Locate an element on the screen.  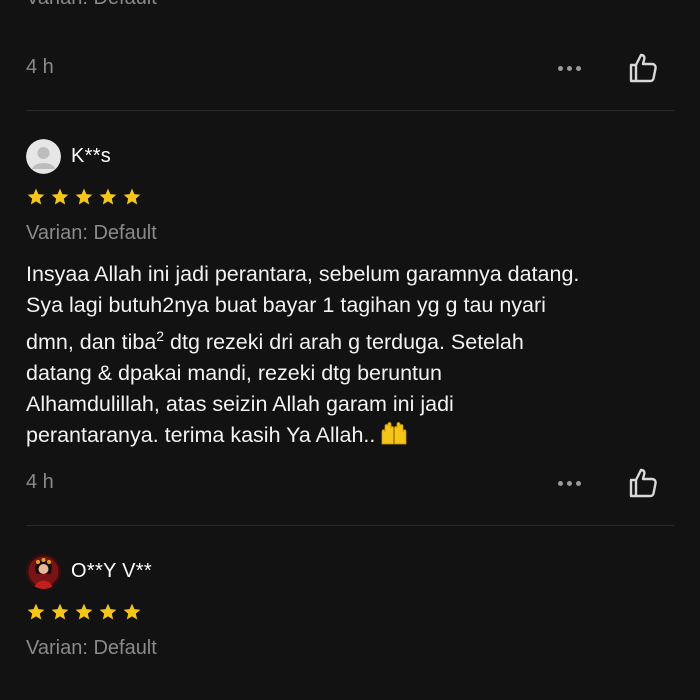
reviewer-name: K**s is located at coordinates (91, 155).